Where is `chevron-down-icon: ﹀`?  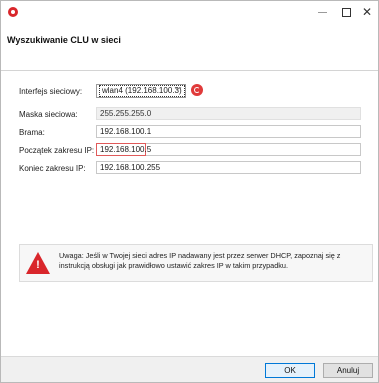
chevron-down-icon: ﹀ is located at coordinates (178, 91).